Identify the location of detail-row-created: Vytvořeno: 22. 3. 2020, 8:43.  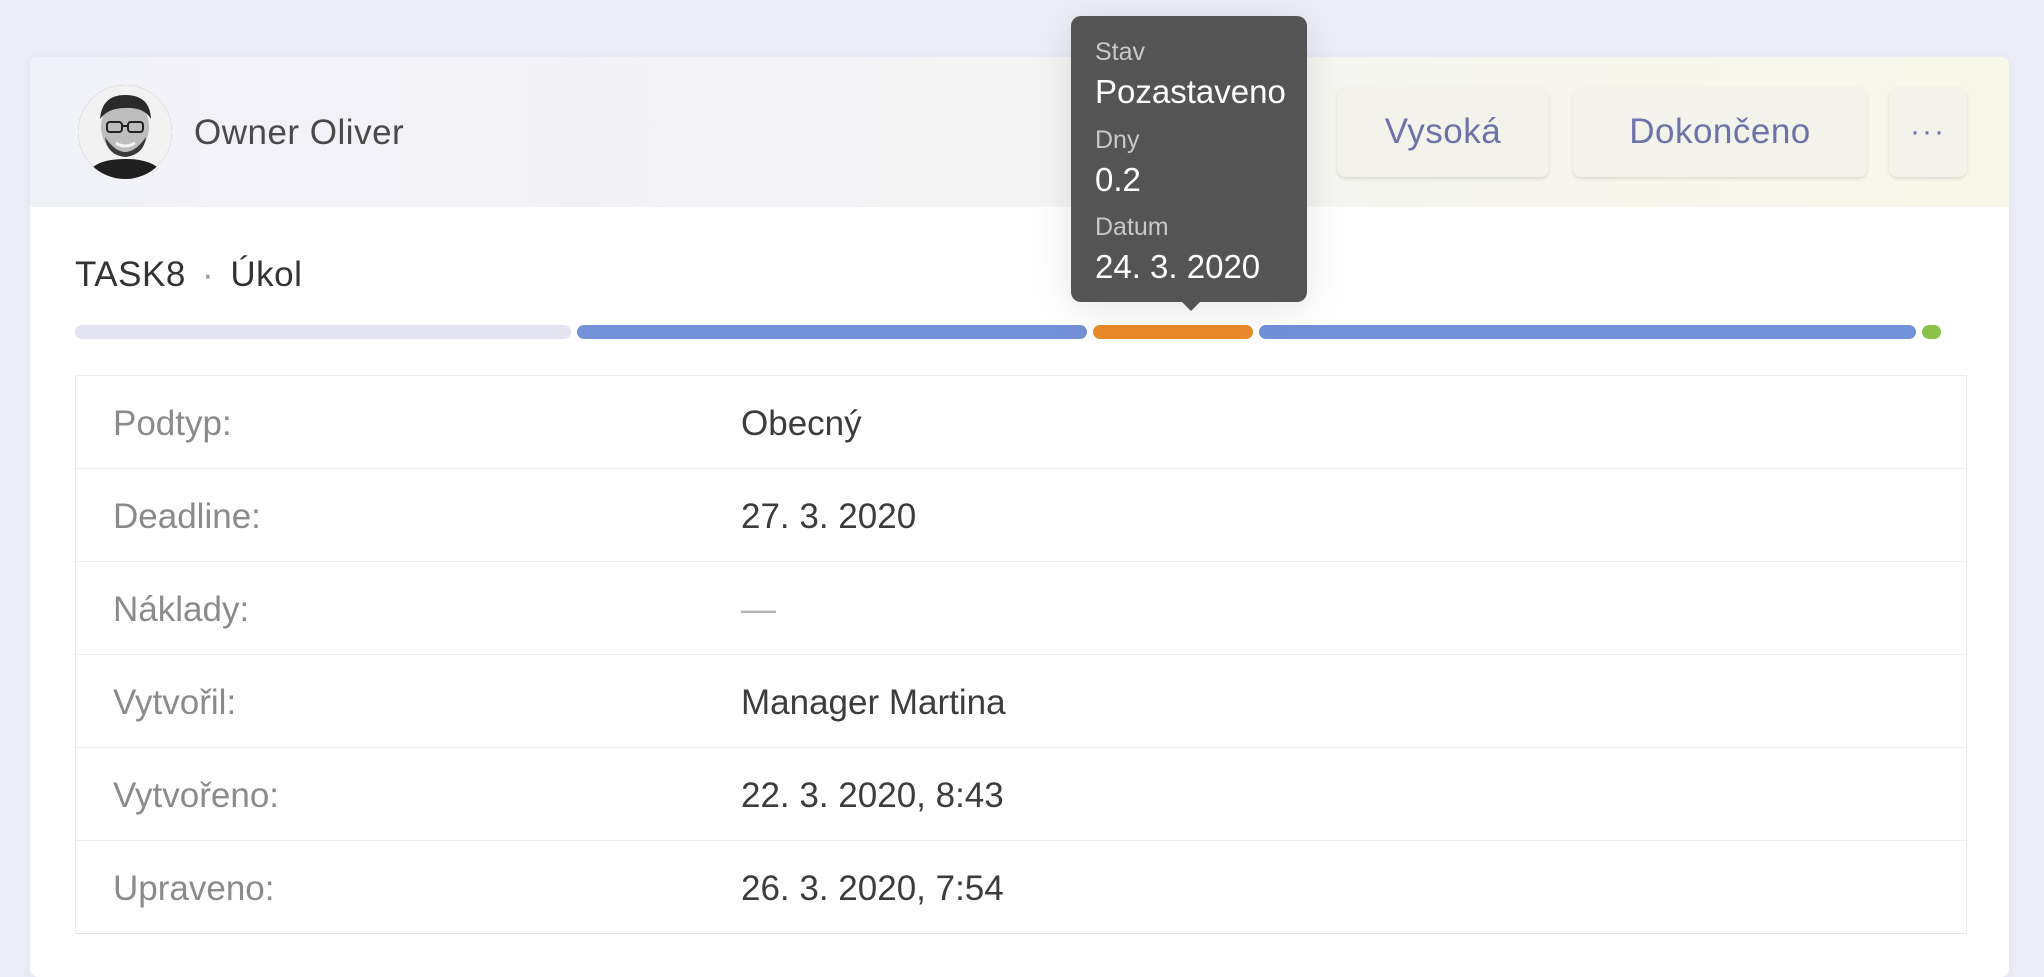
(1021, 794).